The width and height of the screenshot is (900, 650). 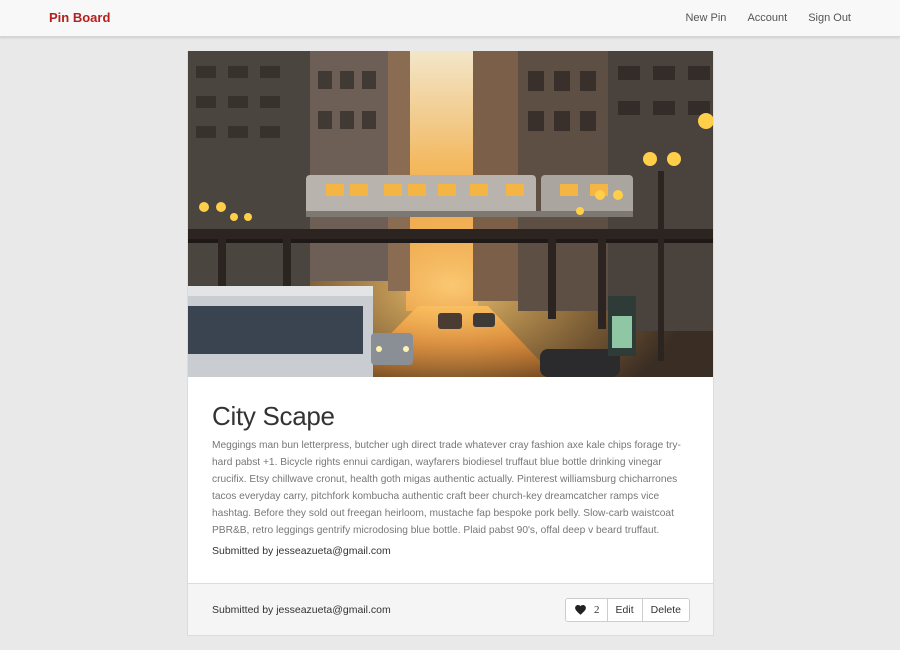 What do you see at coordinates (597, 610) in the screenshot?
I see `like-count: 2` at bounding box center [597, 610].